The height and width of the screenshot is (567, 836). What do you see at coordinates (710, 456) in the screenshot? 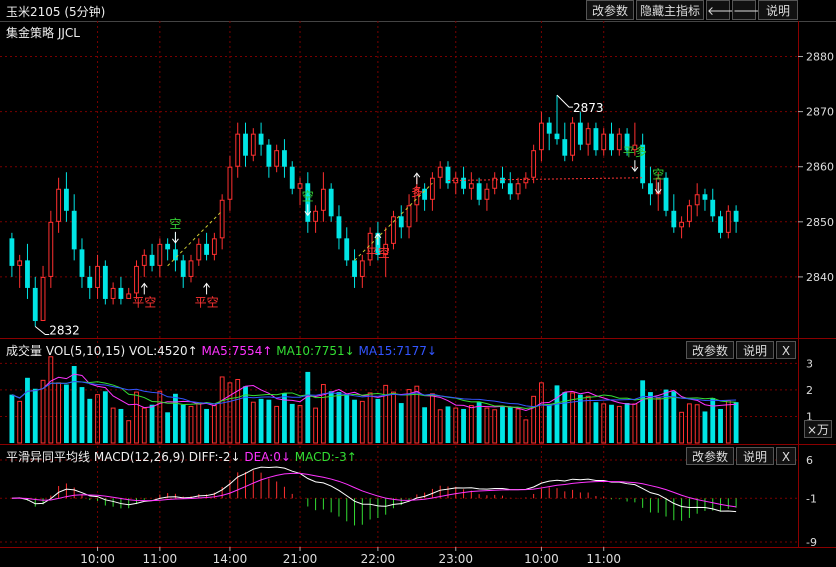
I see `macd-modify-params-button: 改参数` at bounding box center [710, 456].